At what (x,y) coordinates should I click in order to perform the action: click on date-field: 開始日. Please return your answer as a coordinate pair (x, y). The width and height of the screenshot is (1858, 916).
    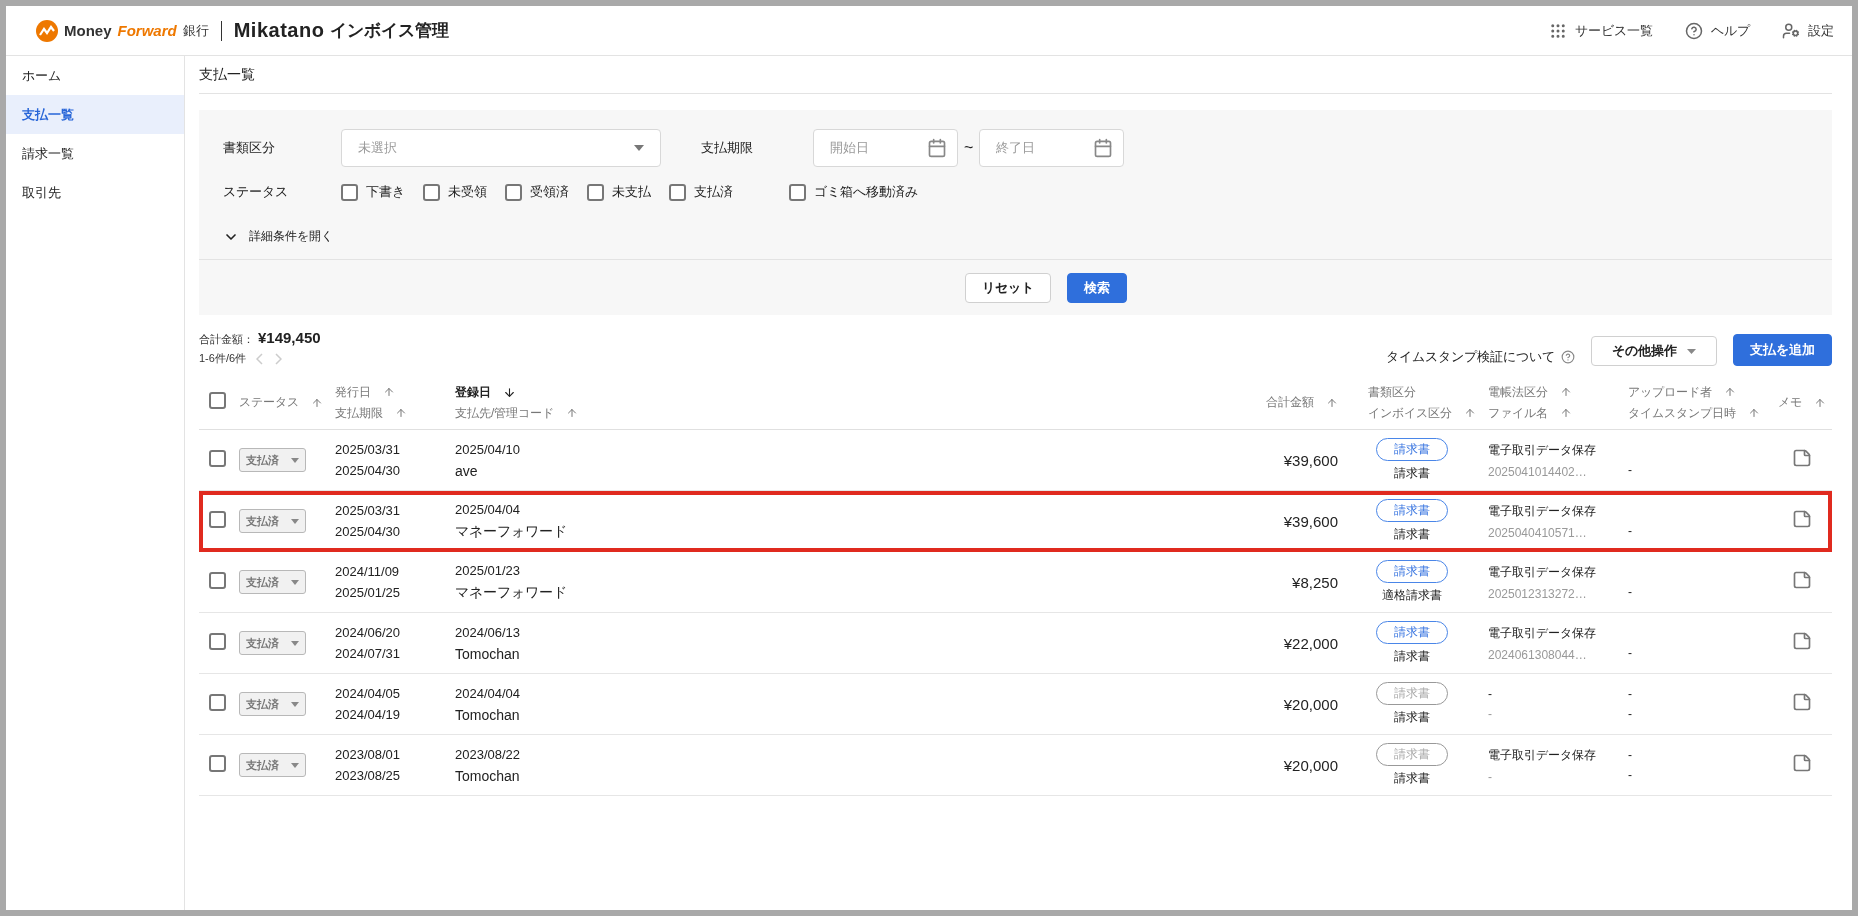
    Looking at the image, I should click on (885, 148).